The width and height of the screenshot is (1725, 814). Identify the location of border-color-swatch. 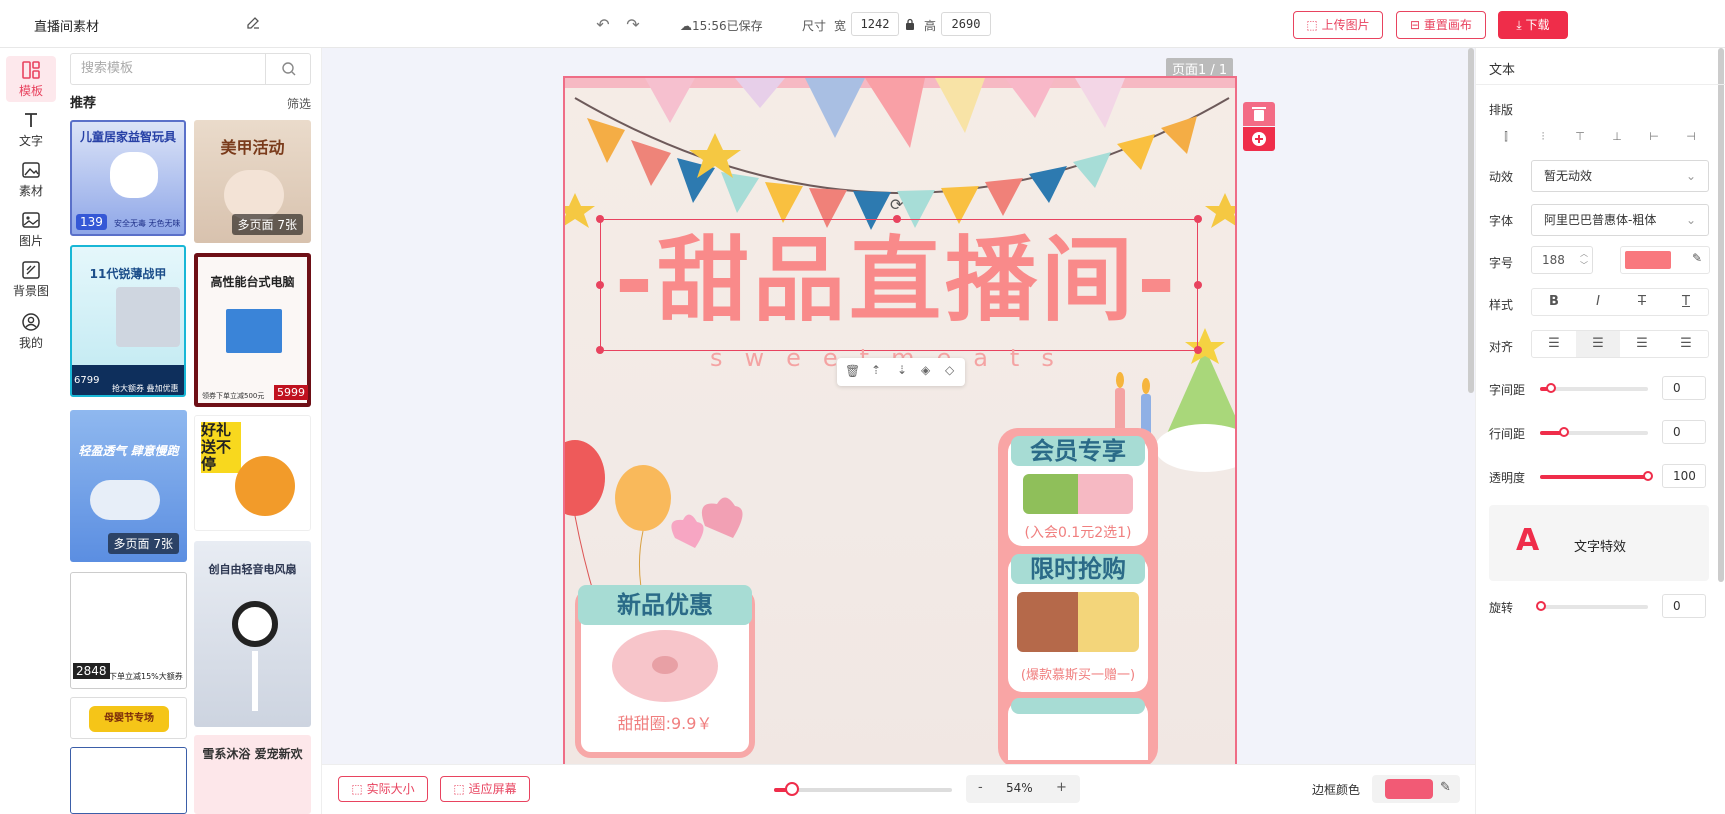
(1409, 789).